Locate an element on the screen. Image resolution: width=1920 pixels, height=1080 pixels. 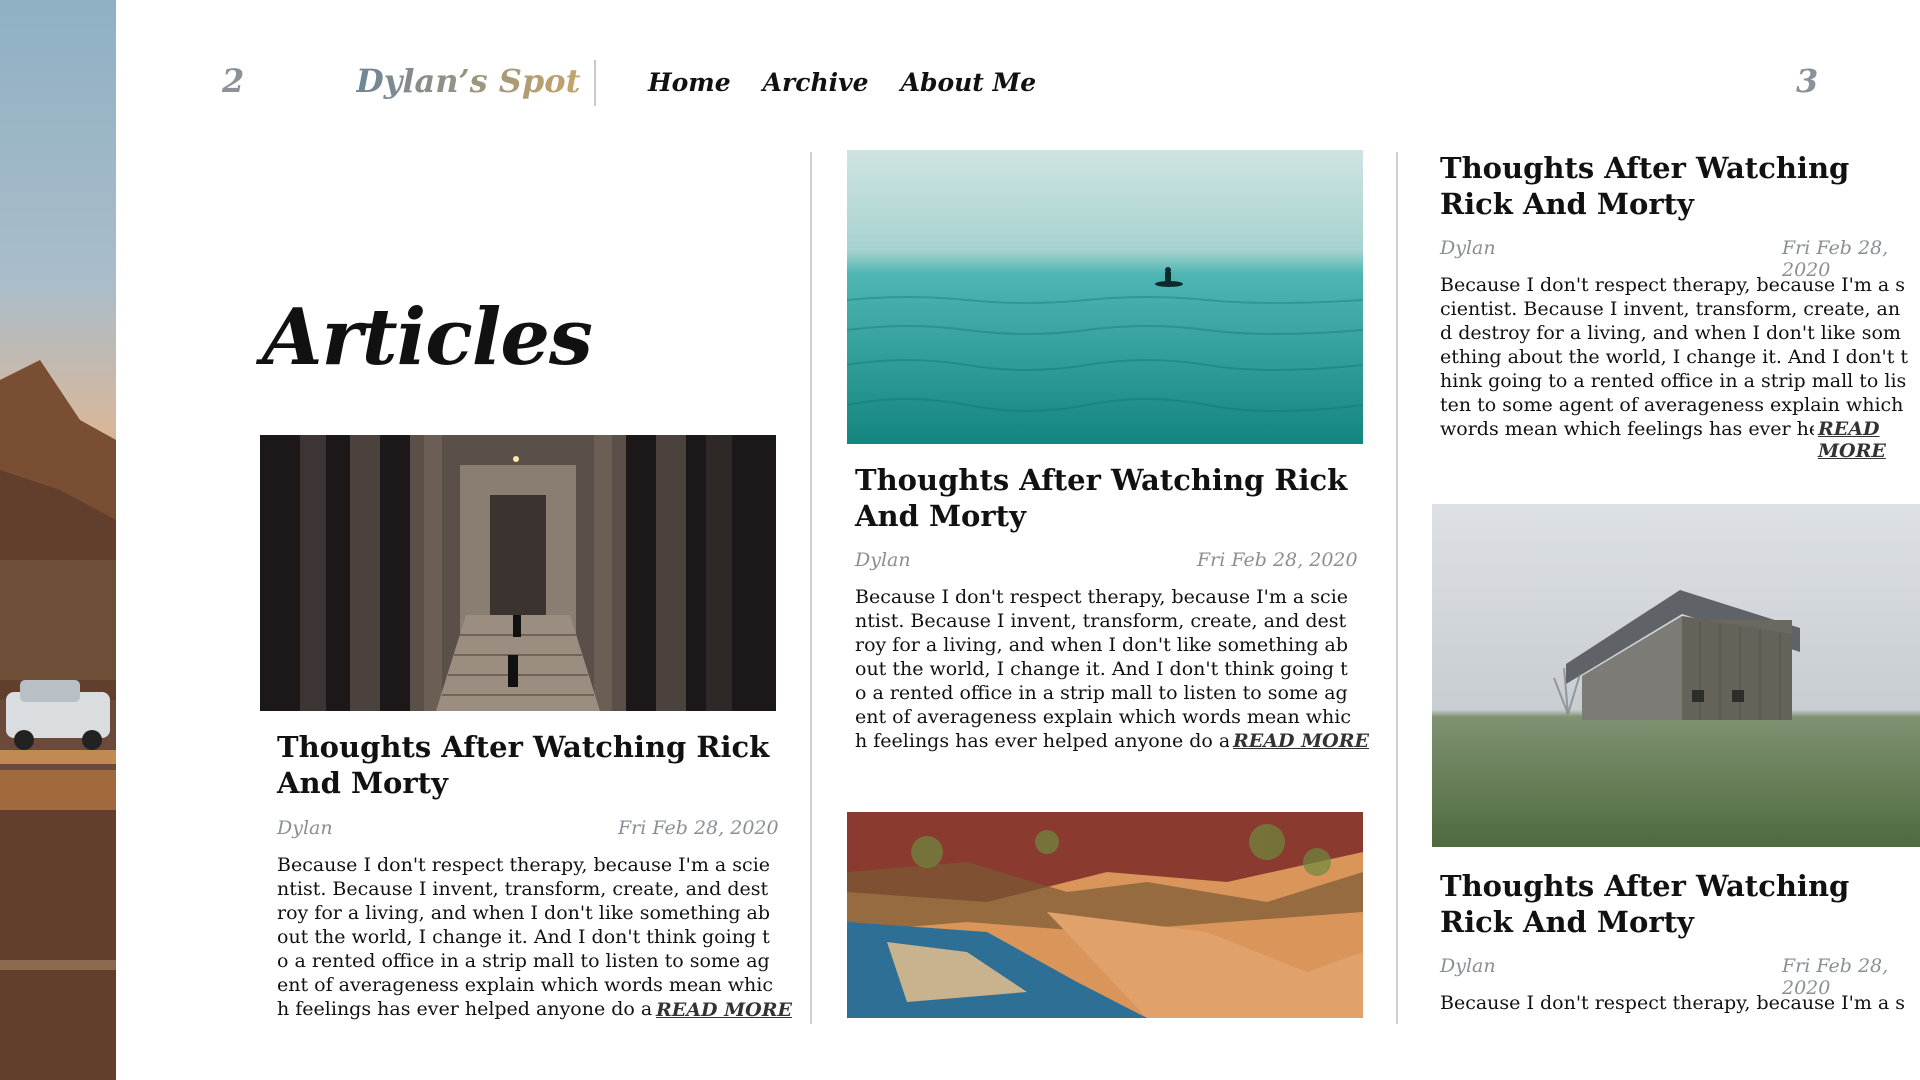
nav-archive: Archive is located at coordinates (816, 82).